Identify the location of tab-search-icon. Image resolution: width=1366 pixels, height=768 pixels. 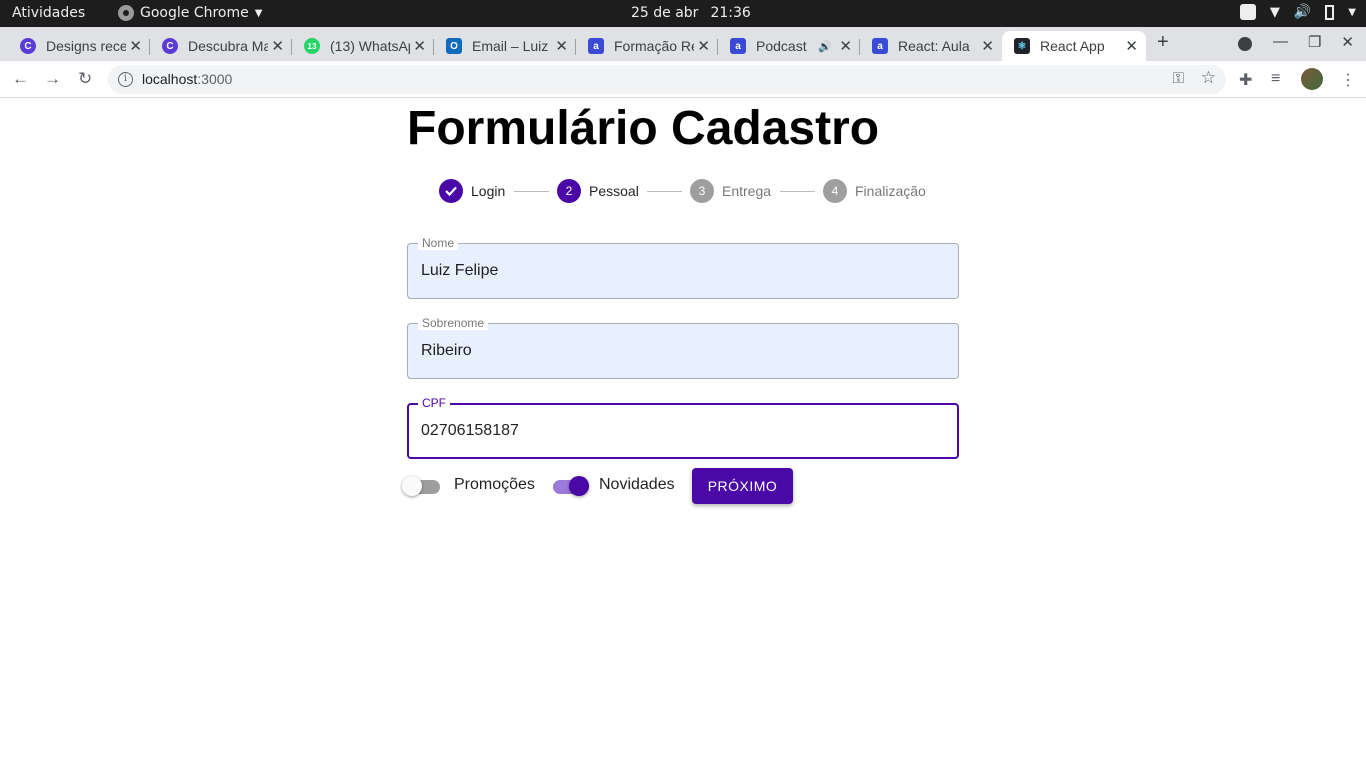
(1245, 44).